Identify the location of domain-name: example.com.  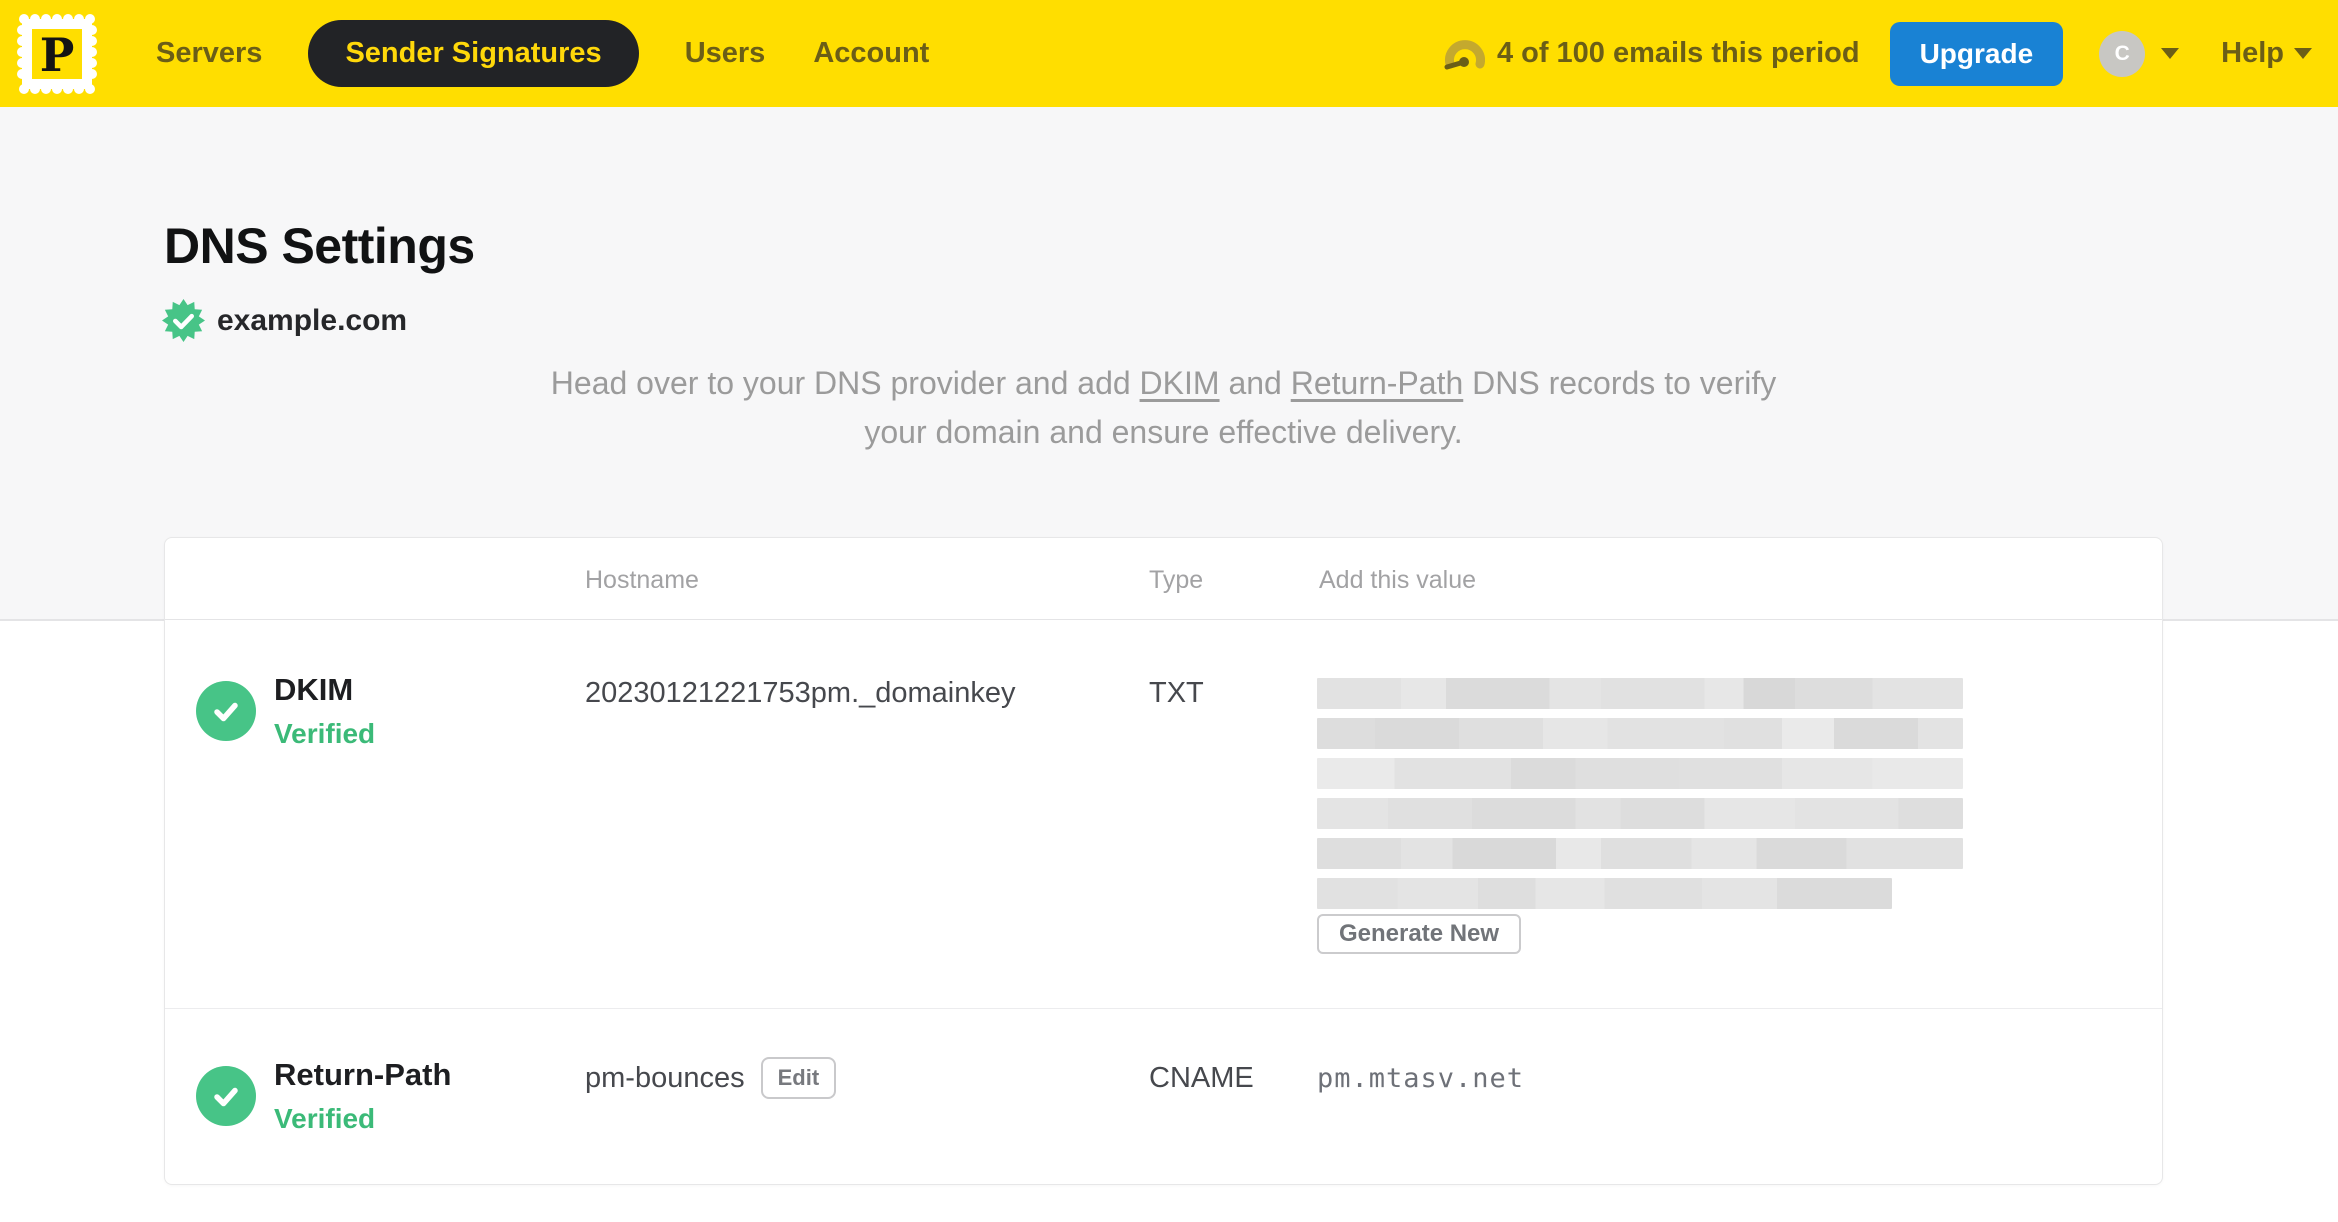
(312, 320).